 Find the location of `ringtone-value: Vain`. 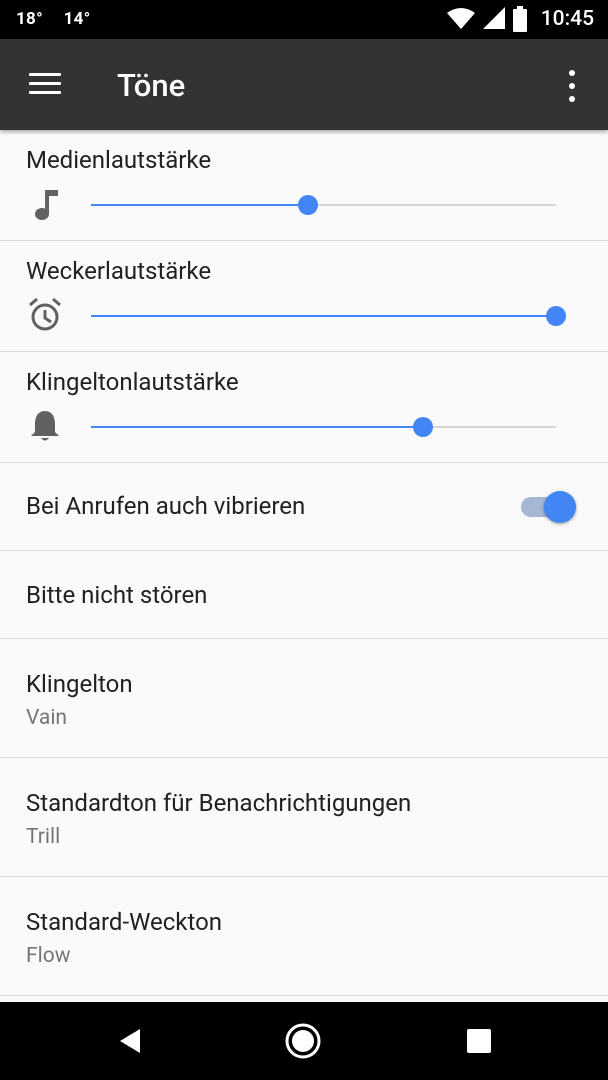

ringtone-value: Vain is located at coordinates (47, 718).